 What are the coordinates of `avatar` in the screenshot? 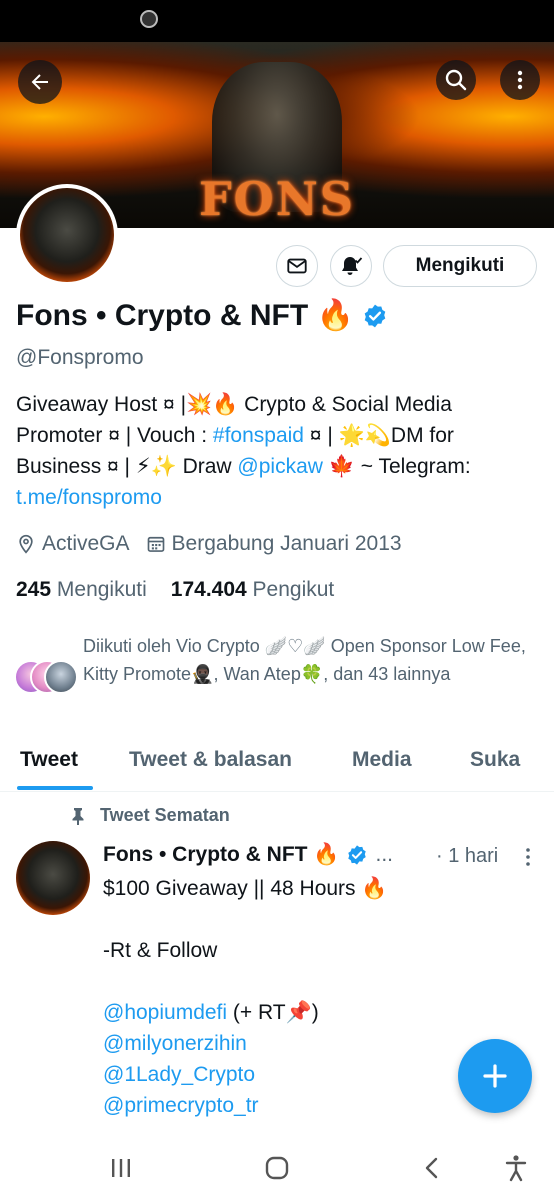 It's located at (61, 677).